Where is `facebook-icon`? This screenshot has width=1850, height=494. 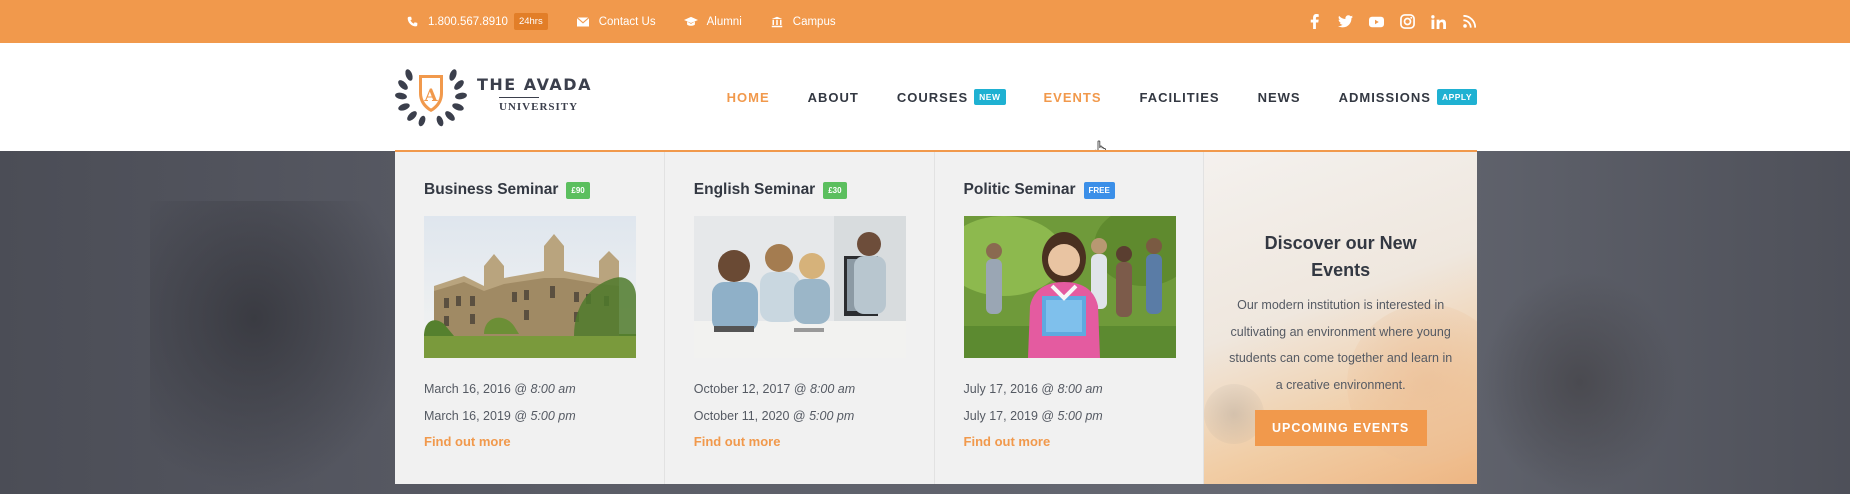 facebook-icon is located at coordinates (1314, 21).